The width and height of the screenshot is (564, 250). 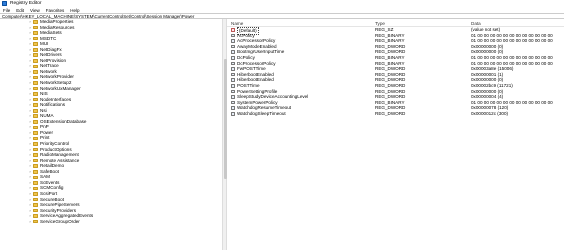 What do you see at coordinates (390, 113) in the screenshot?
I see `value-type: REG_DWORD` at bounding box center [390, 113].